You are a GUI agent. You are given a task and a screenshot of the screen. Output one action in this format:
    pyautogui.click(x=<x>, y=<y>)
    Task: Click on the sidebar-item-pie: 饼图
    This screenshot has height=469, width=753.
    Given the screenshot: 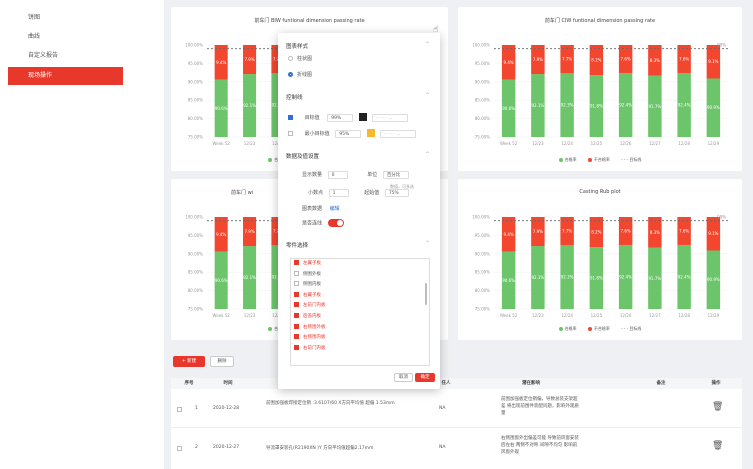 What is the action you would take?
    pyautogui.click(x=67, y=18)
    